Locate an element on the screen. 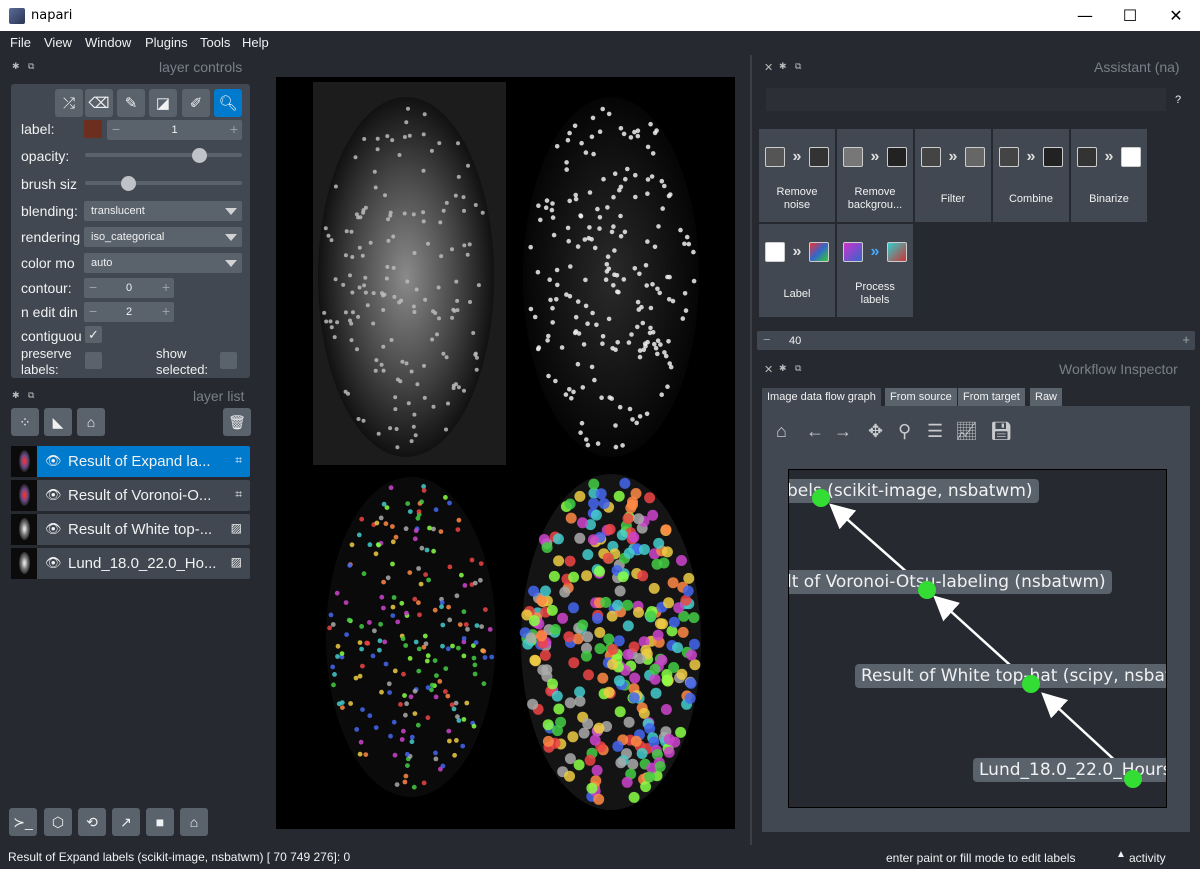  color-picker-button: ✐ is located at coordinates (196, 103).